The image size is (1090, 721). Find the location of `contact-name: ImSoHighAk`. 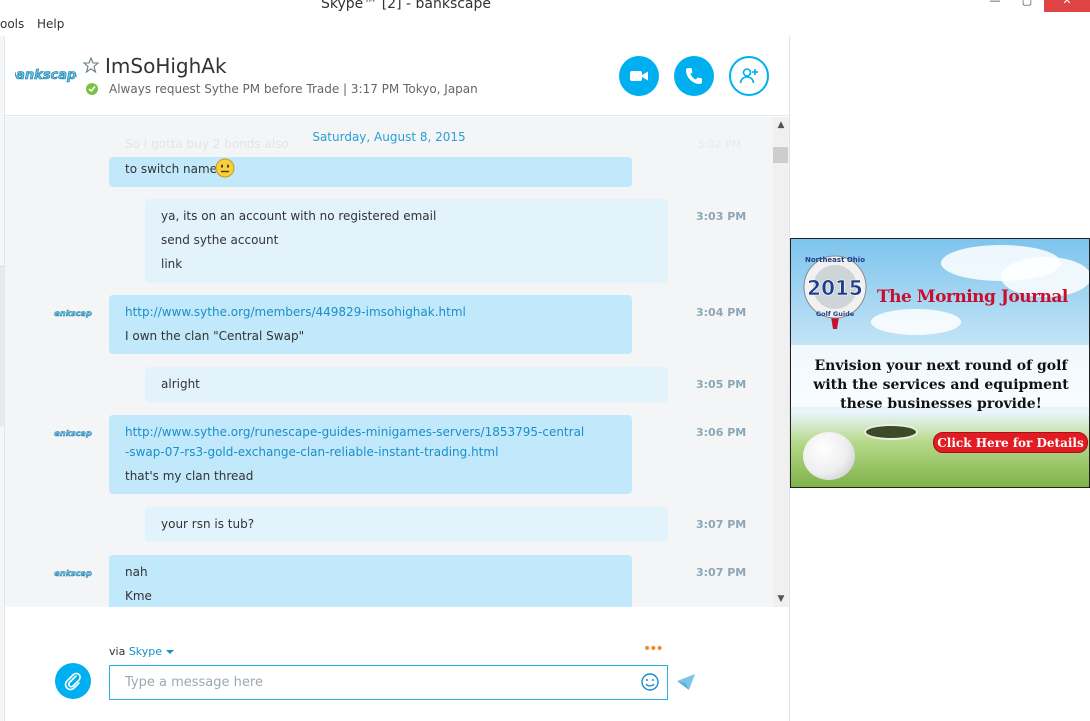

contact-name: ImSoHighAk is located at coordinates (166, 66).